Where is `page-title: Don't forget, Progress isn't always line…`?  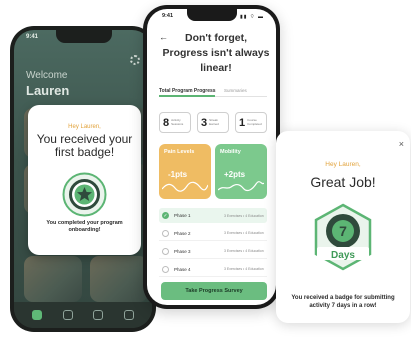 page-title: Don't forget, Progress isn't always line… is located at coordinates (216, 53).